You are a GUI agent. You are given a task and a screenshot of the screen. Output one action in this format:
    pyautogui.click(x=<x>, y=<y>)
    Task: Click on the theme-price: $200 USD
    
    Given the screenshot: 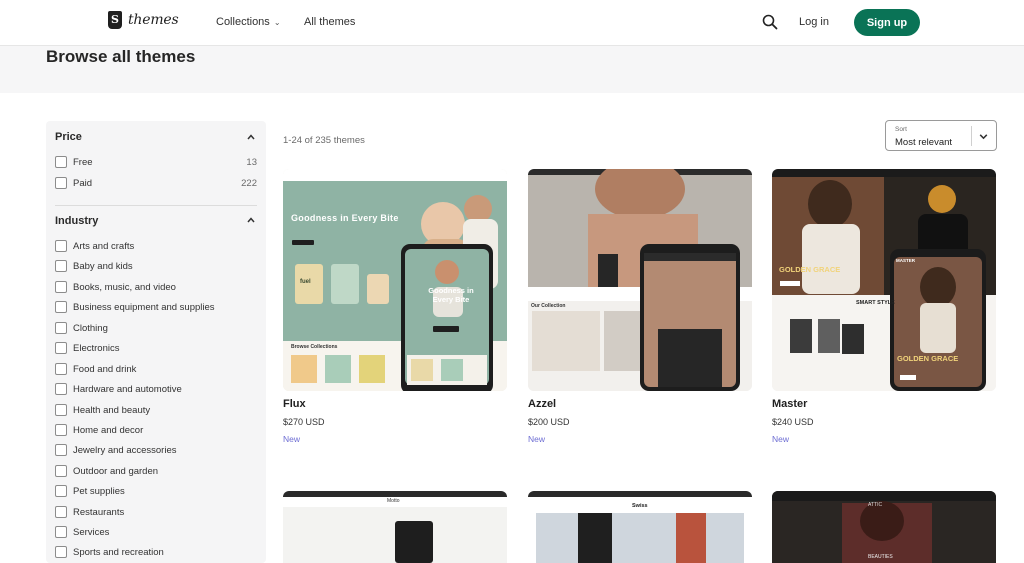 What is the action you would take?
    pyautogui.click(x=549, y=422)
    